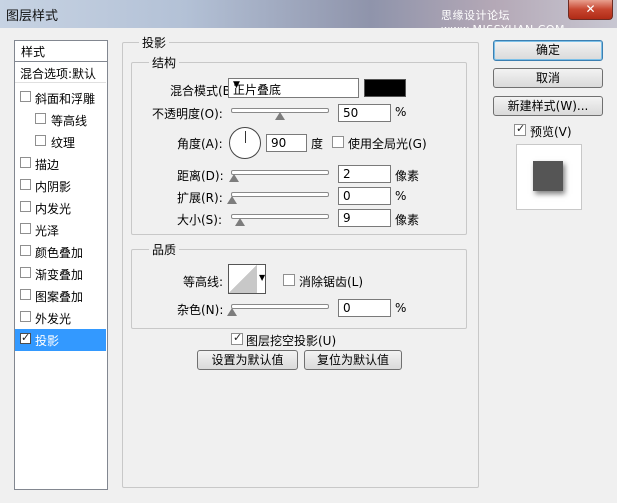 The width and height of the screenshot is (617, 503). Describe the element at coordinates (407, 176) in the screenshot. I see `distance-unit: 像素` at that location.